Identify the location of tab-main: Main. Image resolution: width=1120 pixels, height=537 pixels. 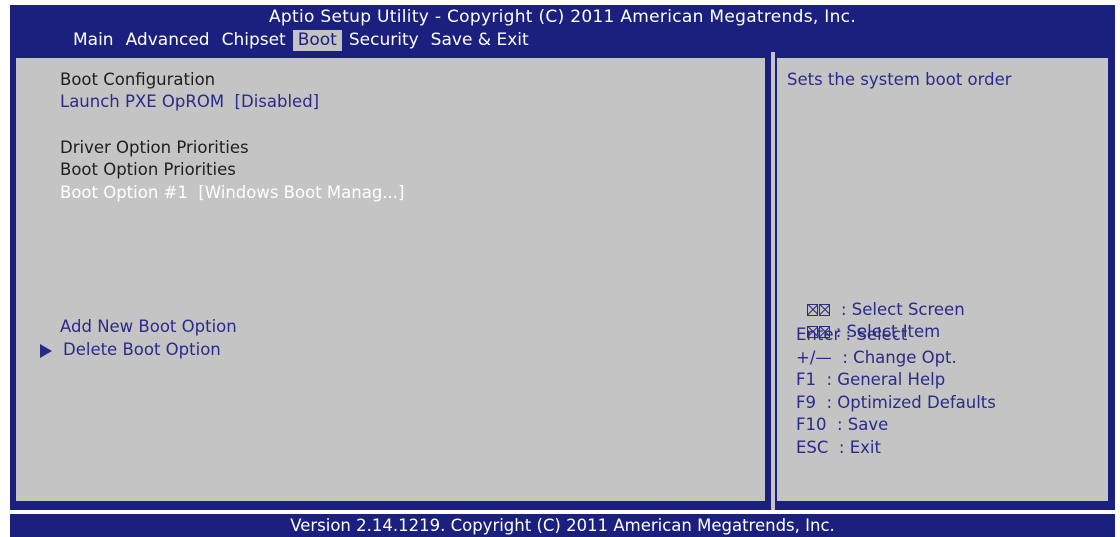
(93, 40).